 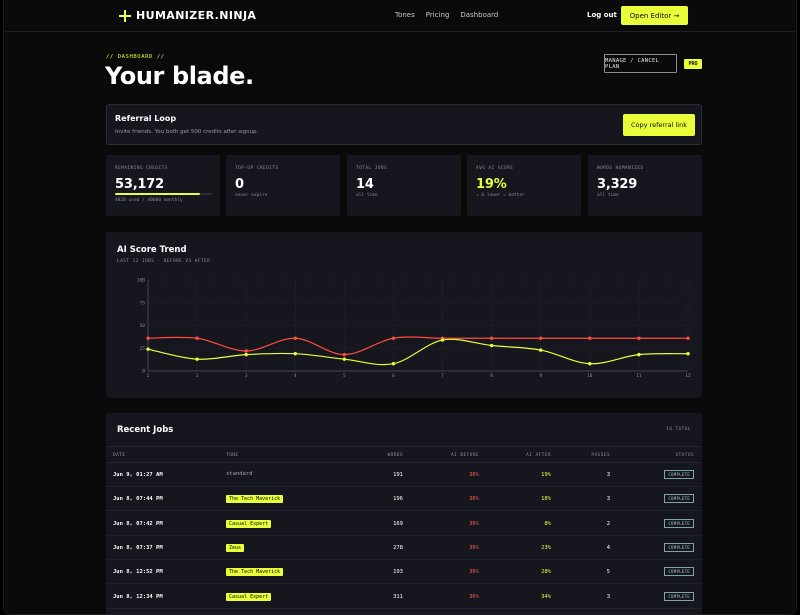 I want to click on tone-tag: The Tech Maverick, so click(x=255, y=499).